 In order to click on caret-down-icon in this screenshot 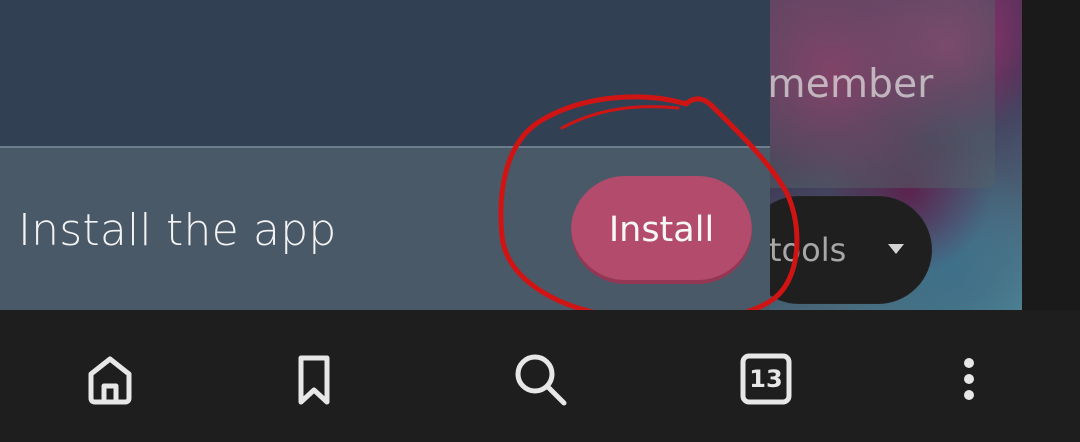, I will do `click(896, 249)`.